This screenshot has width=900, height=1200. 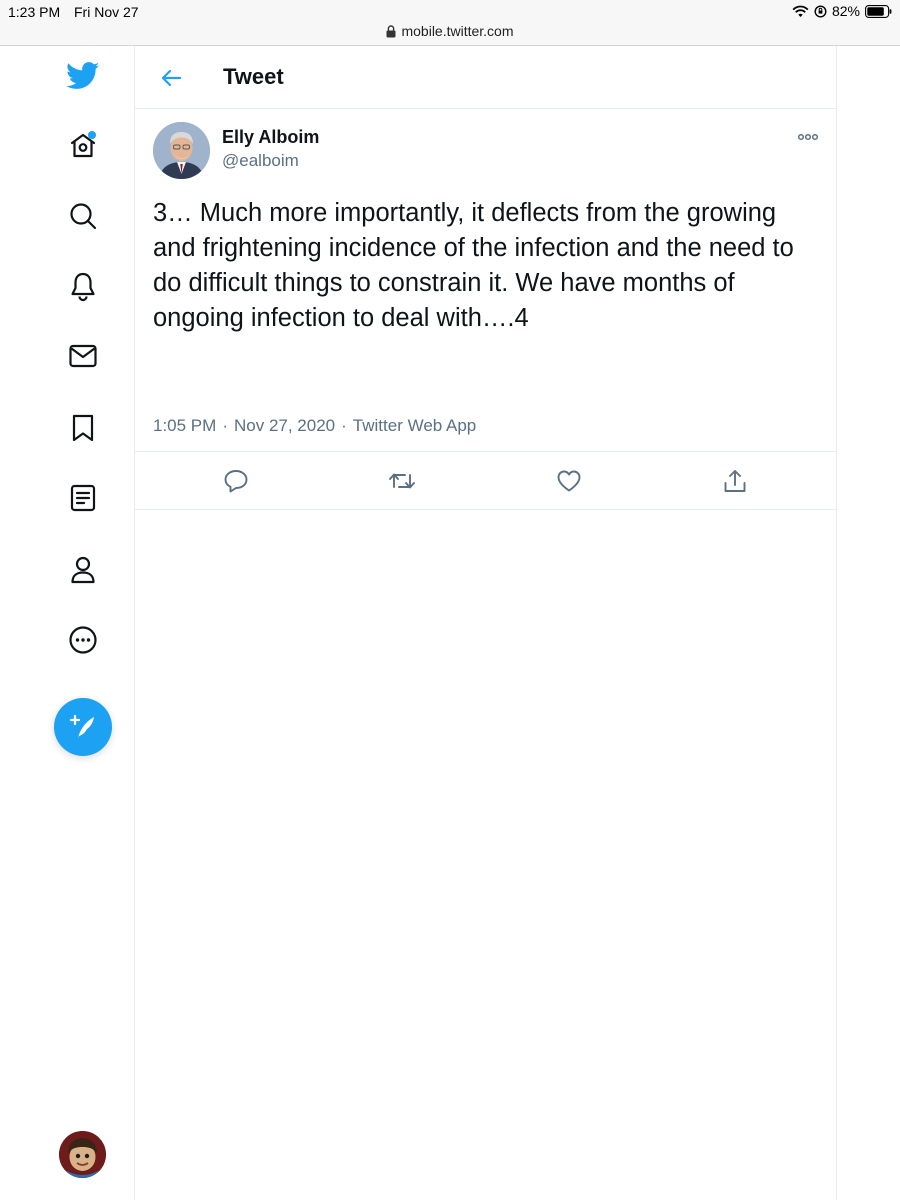 What do you see at coordinates (485, 481) in the screenshot?
I see `tweet-actions` at bounding box center [485, 481].